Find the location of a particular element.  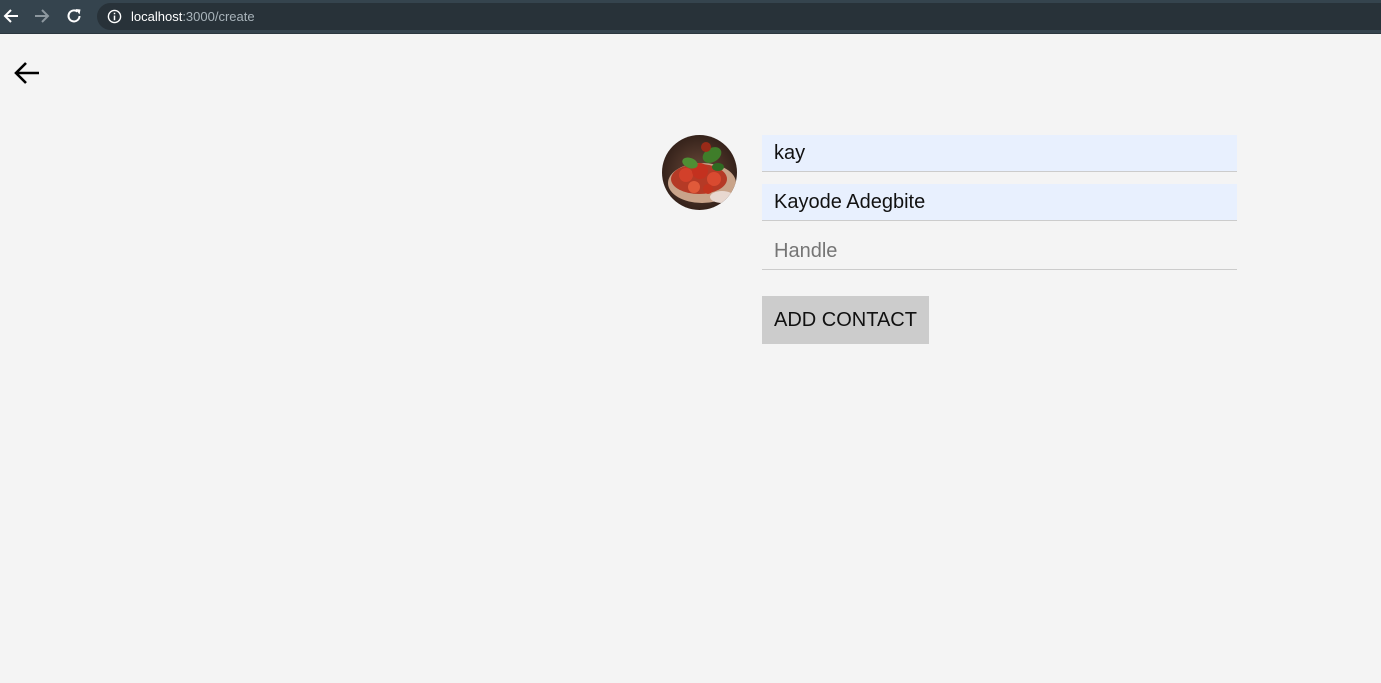

browser-reload-button is located at coordinates (74, 16).